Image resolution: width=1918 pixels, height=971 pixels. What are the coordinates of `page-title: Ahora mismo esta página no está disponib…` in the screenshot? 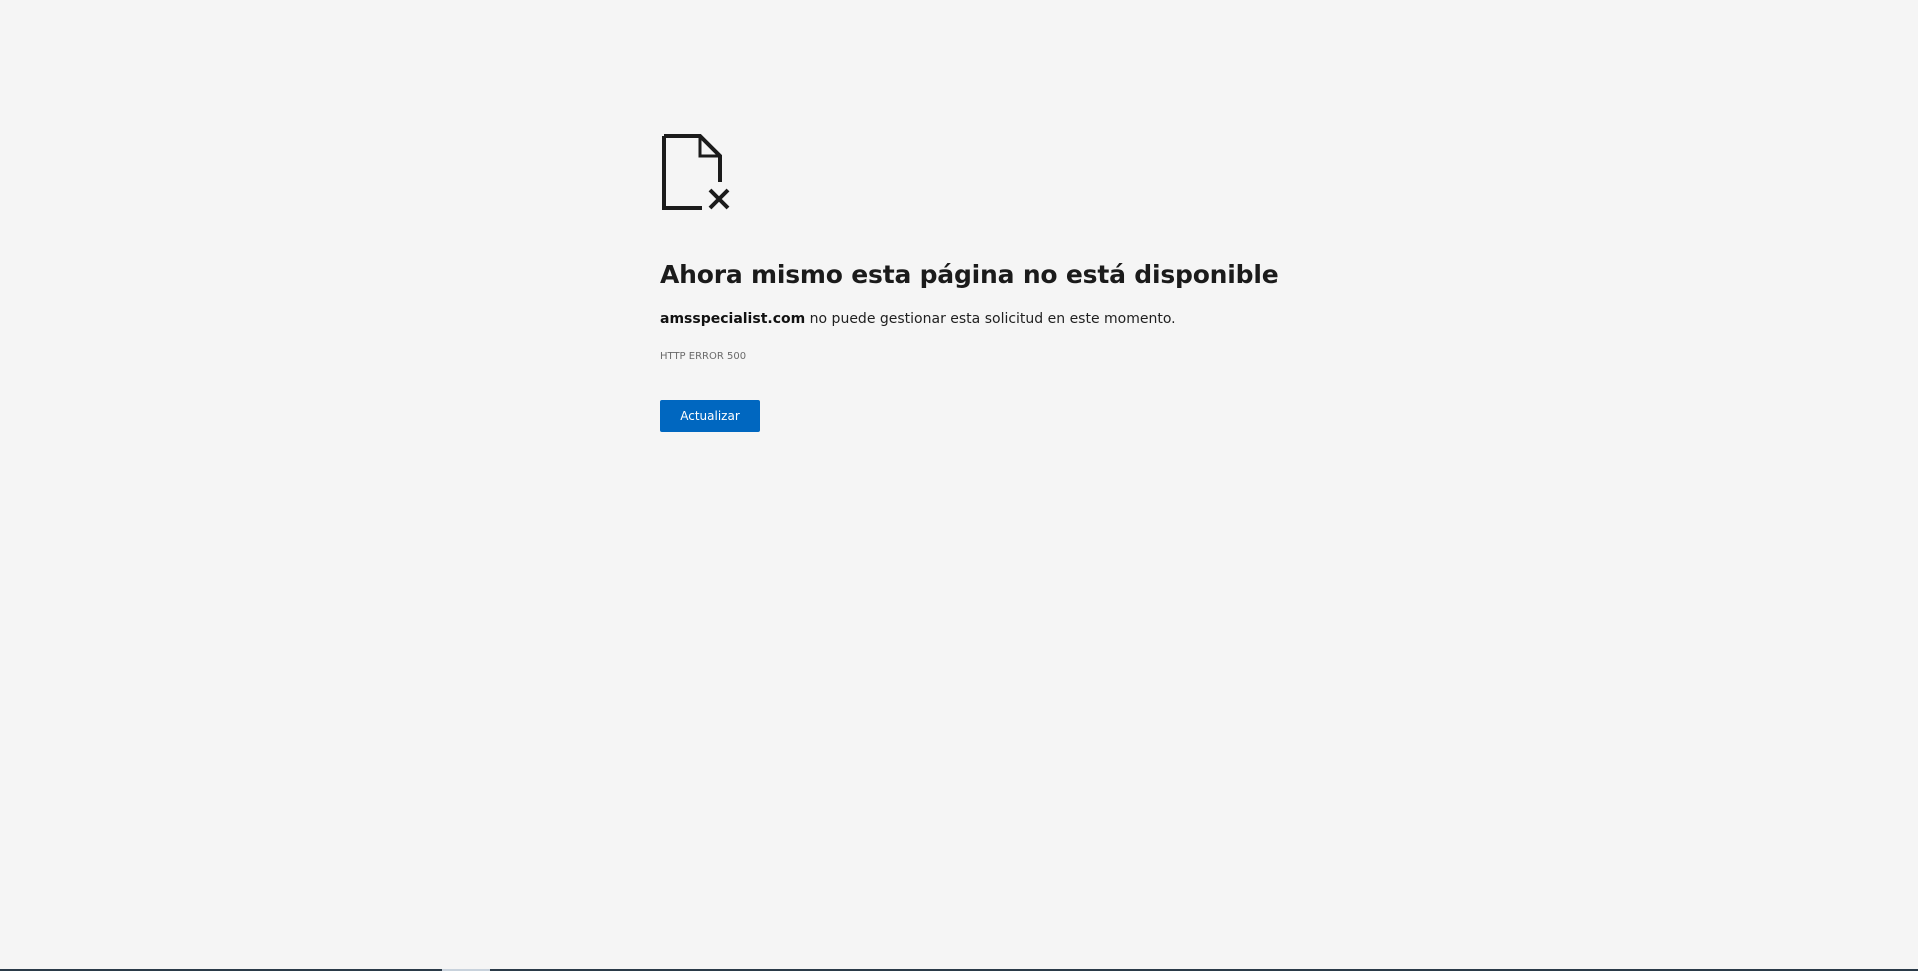 It's located at (969, 274).